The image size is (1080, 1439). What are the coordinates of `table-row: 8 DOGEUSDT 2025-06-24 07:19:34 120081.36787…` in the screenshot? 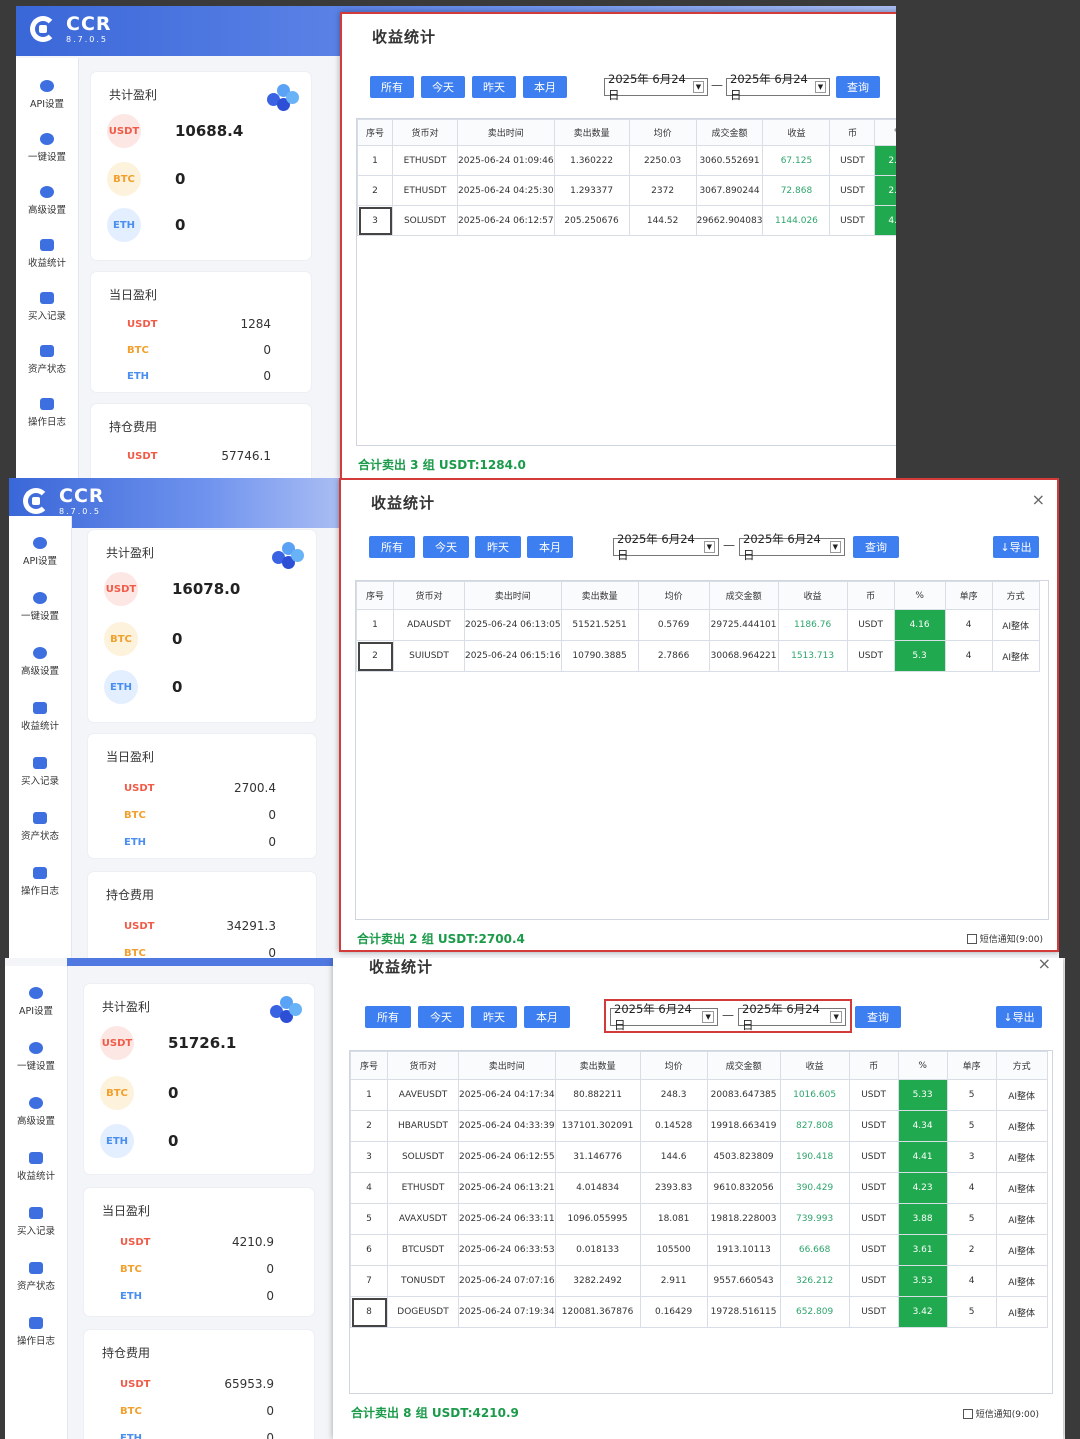 It's located at (699, 1312).